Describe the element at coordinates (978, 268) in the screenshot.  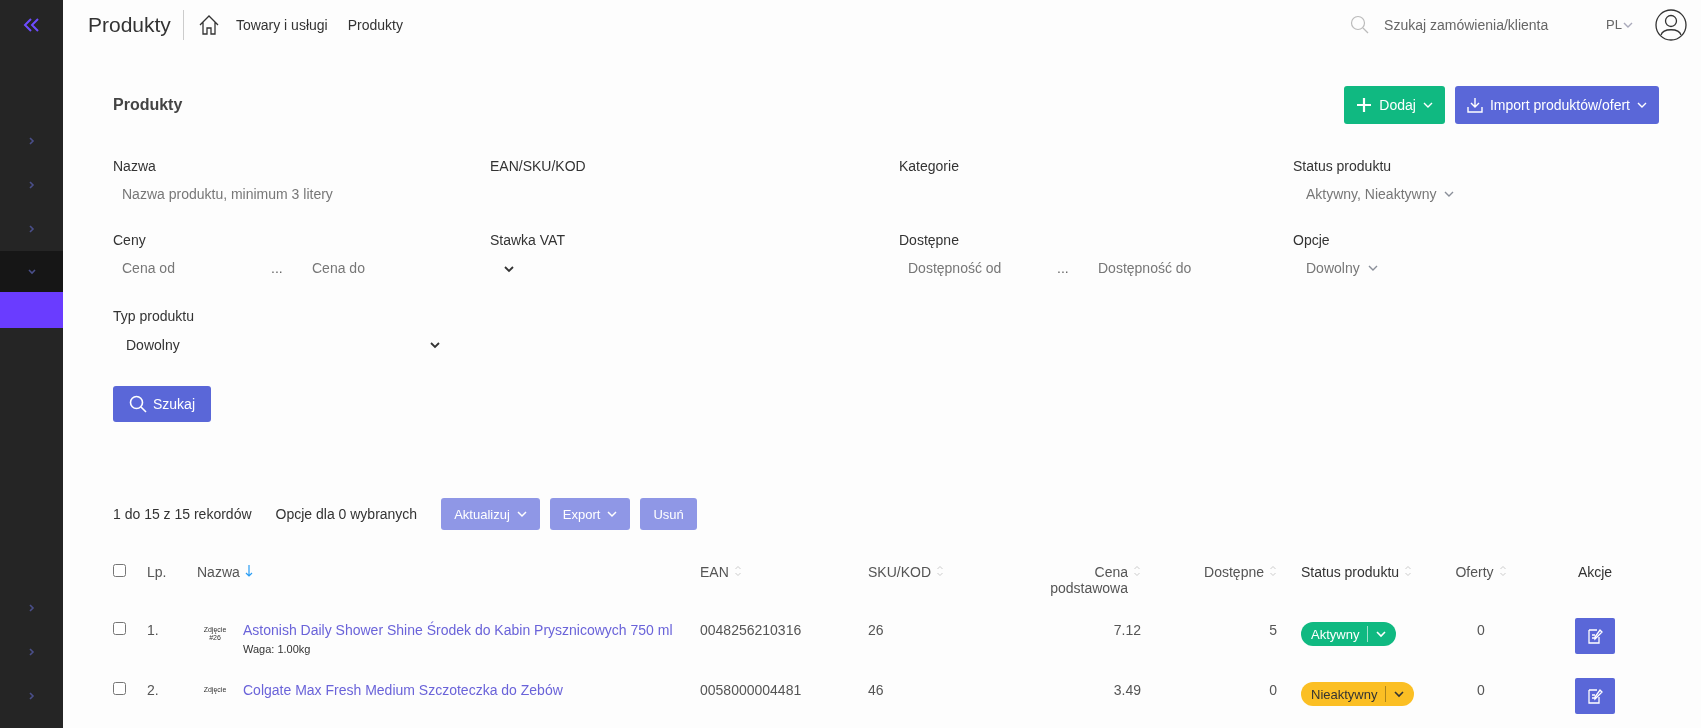
I see `range-from-field: Dostępność od` at that location.